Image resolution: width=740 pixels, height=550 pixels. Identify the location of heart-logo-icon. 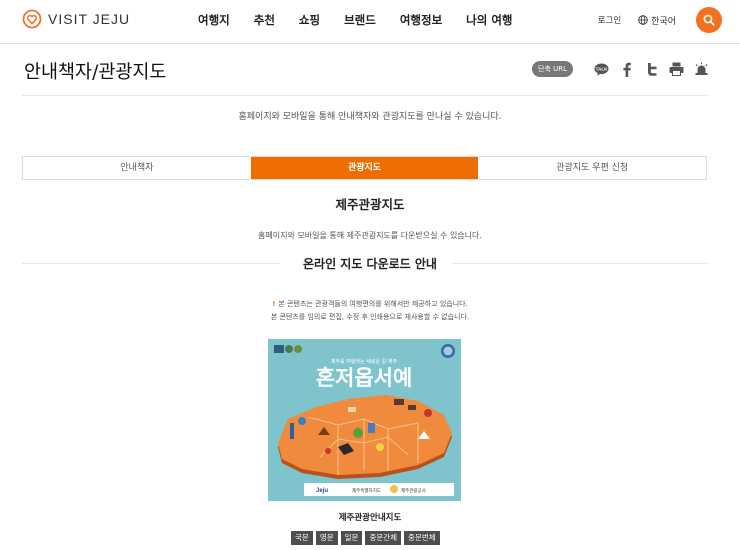
(32, 19).